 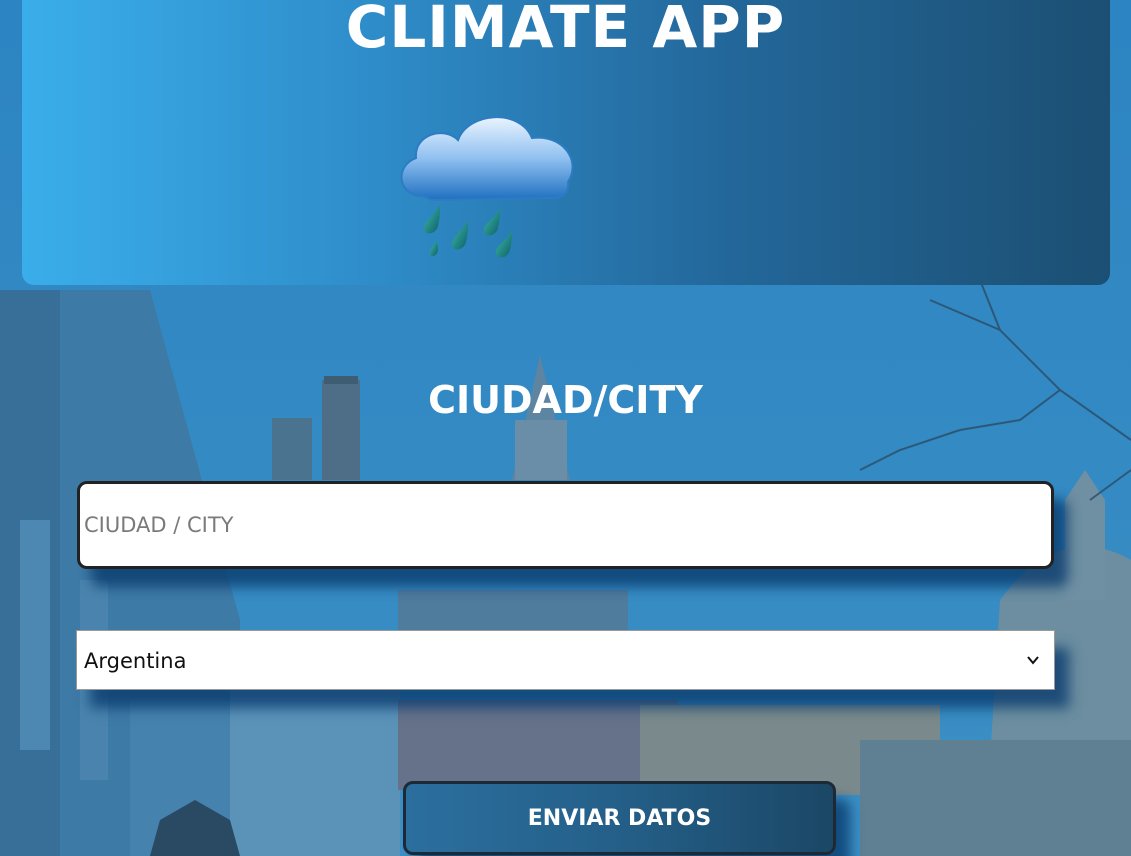 What do you see at coordinates (565, 525) in the screenshot?
I see `city-input` at bounding box center [565, 525].